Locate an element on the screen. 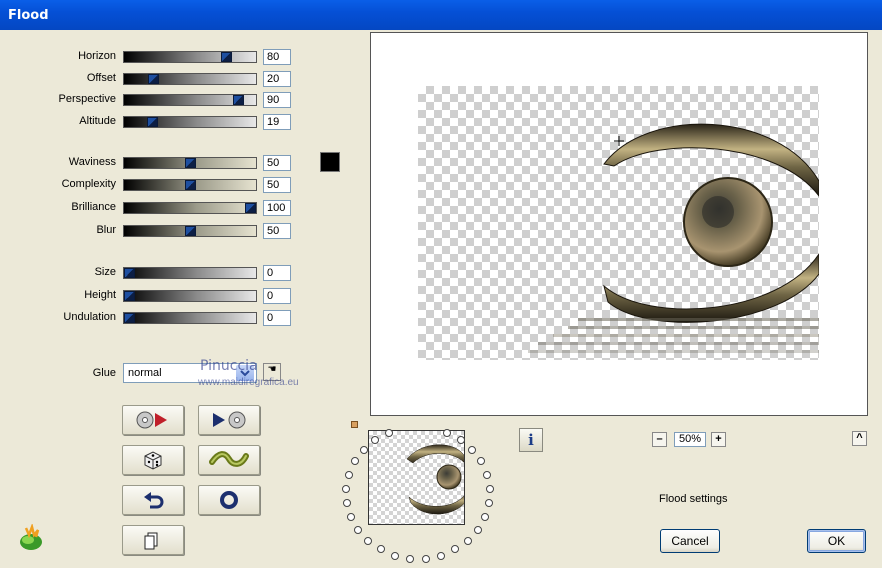 This screenshot has height=568, width=882. leaf-logo-icon is located at coordinates (31, 536).